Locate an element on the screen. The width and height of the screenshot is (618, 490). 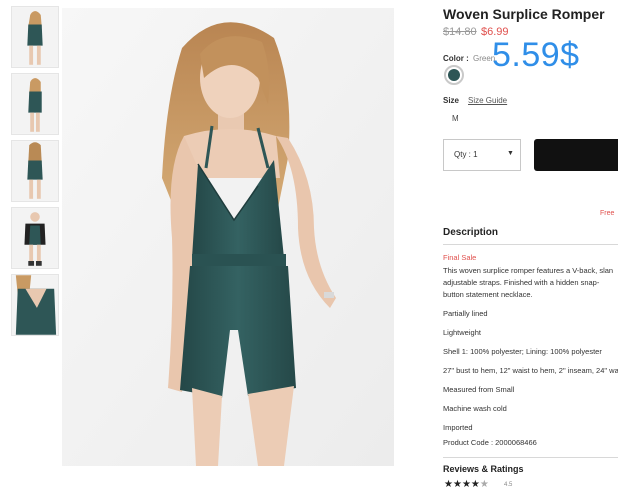
thumbnail-front is located at coordinates (35, 37).